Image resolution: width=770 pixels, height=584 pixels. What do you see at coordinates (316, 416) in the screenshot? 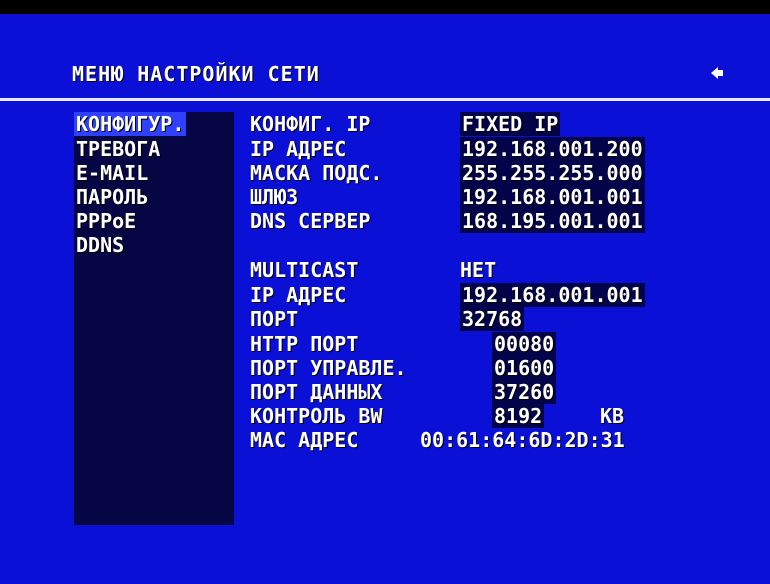
I see `bandwidth-label: КОНТРОЛЬ BW` at bounding box center [316, 416].